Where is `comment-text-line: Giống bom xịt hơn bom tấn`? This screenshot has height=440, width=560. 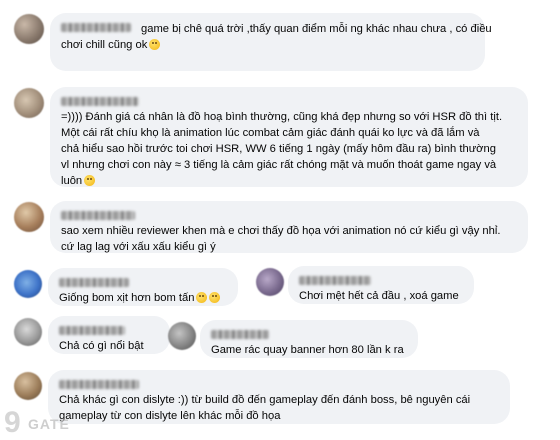
comment-text-line: Giống bom xịt hơn bom tấn is located at coordinates (127, 298).